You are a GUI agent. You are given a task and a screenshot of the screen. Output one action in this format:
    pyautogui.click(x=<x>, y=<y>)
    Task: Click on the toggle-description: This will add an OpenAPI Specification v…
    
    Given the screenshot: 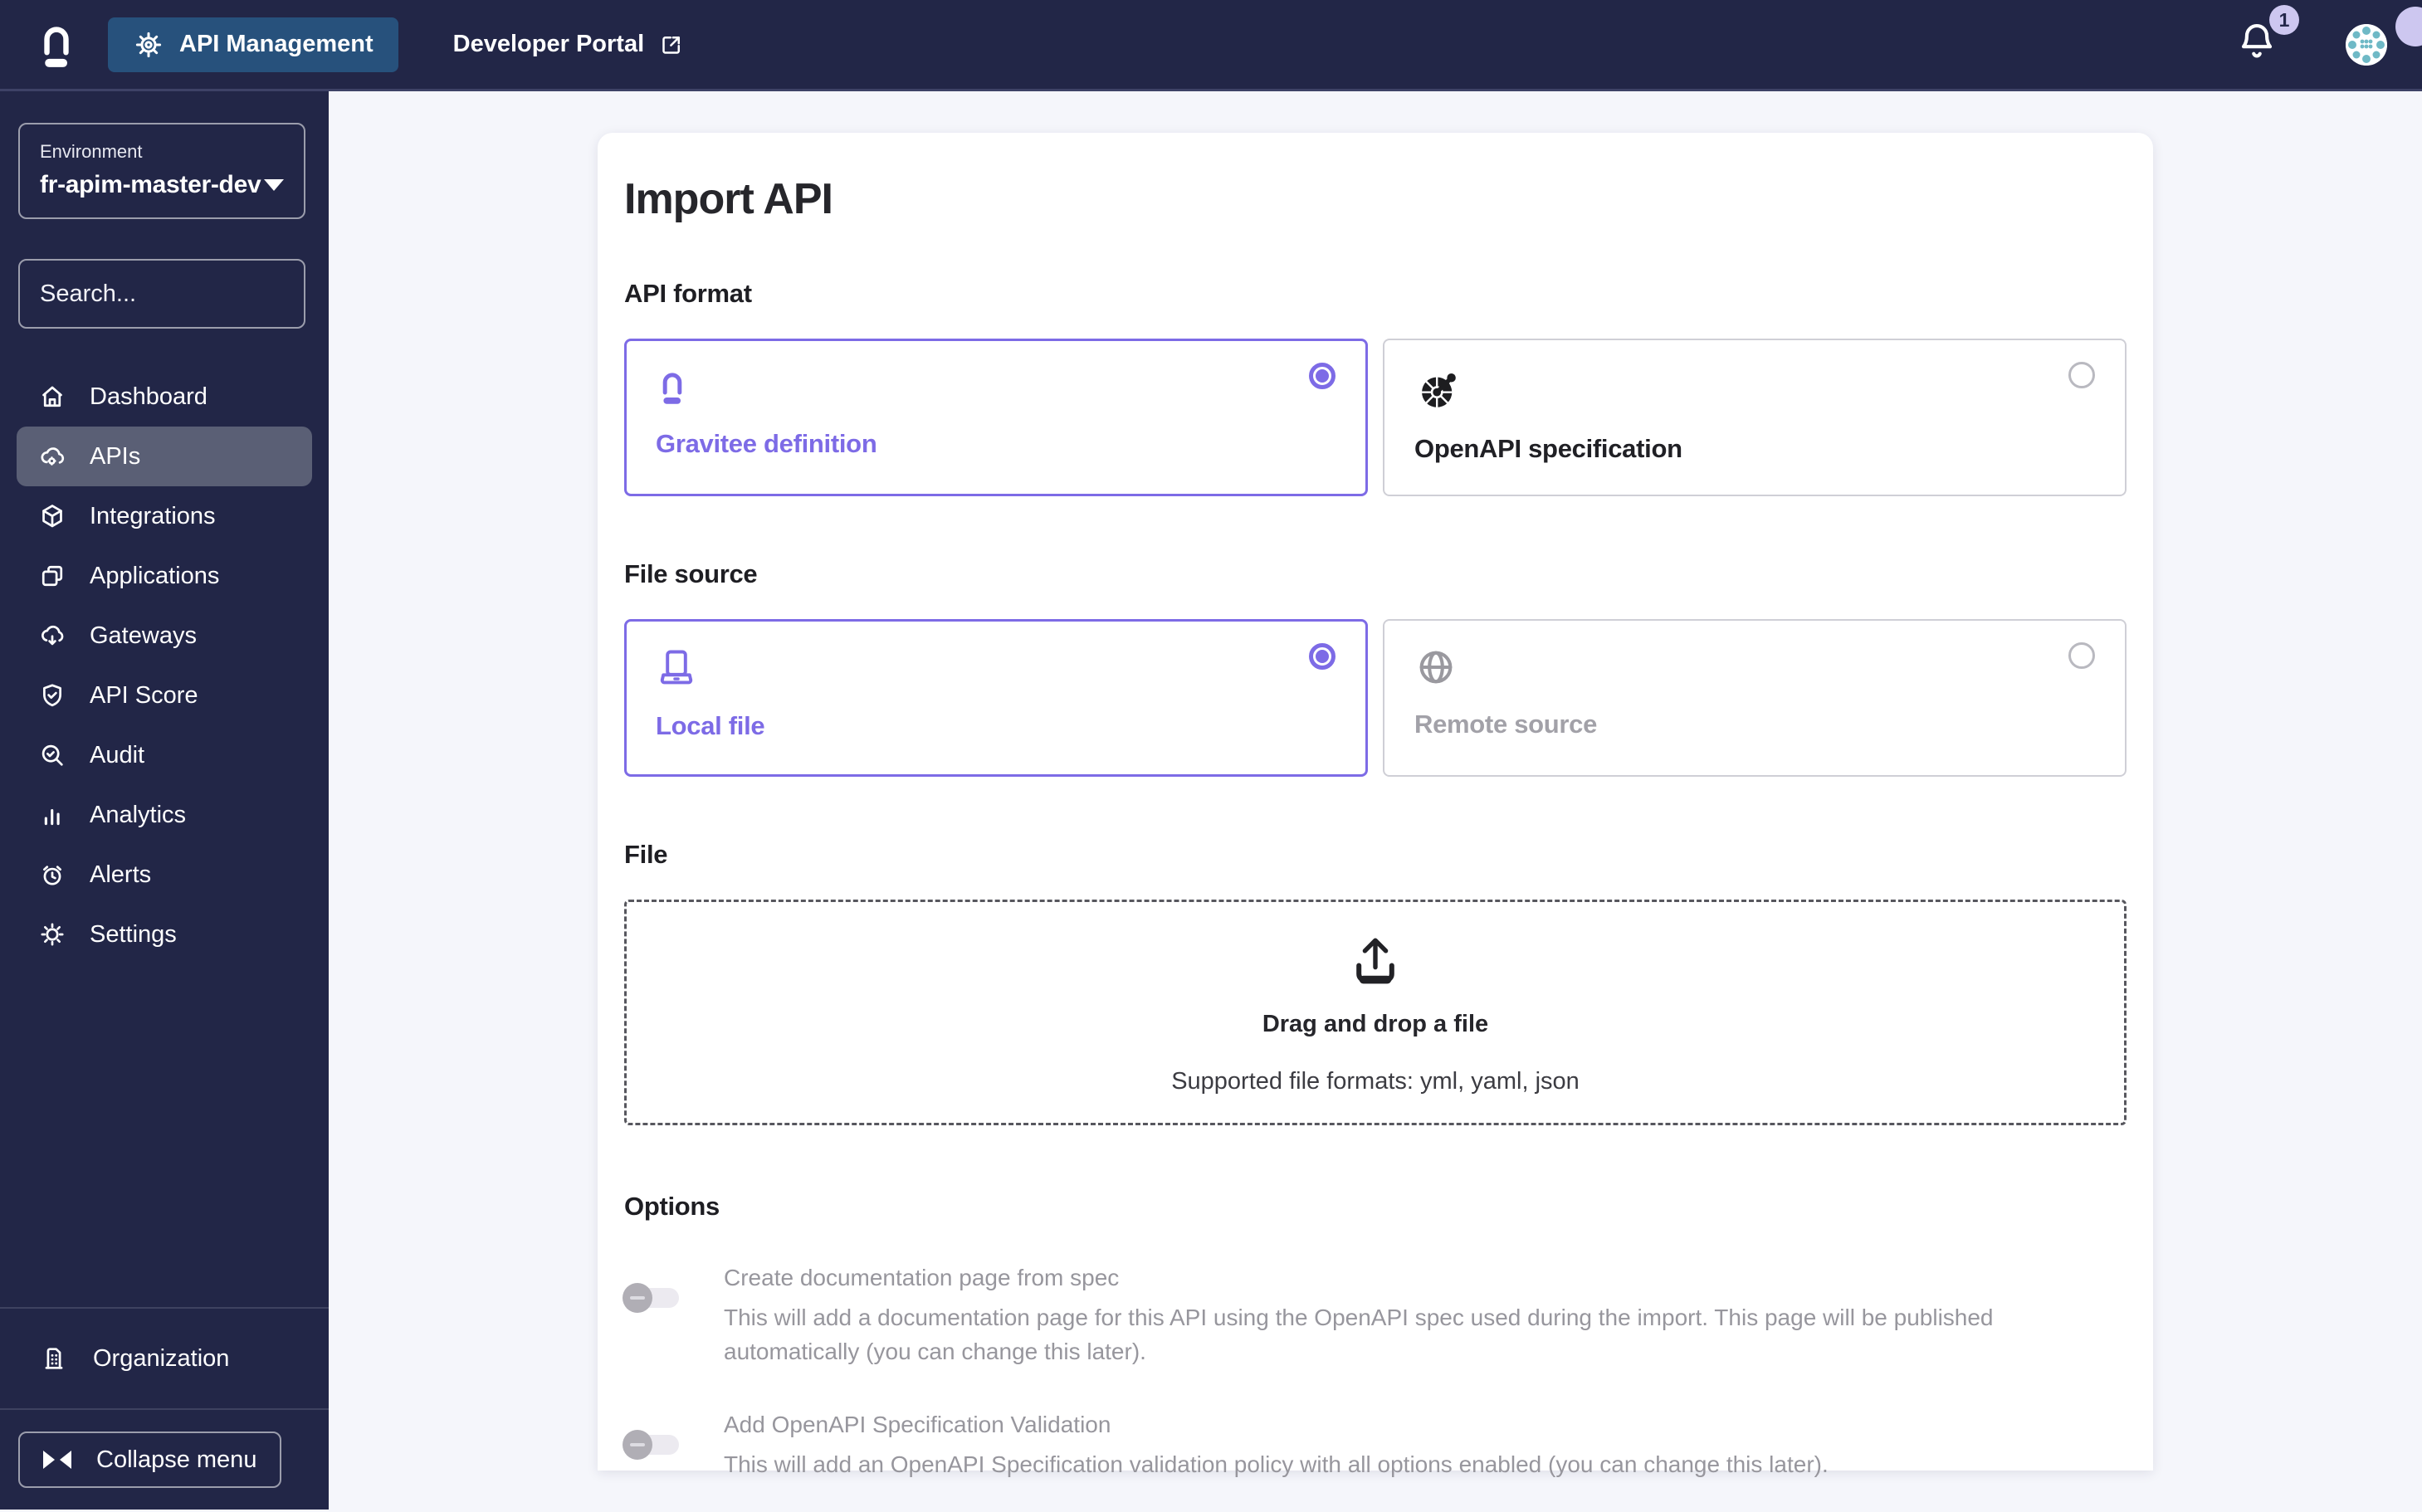 What is the action you would take?
    pyautogui.click(x=1276, y=1464)
    